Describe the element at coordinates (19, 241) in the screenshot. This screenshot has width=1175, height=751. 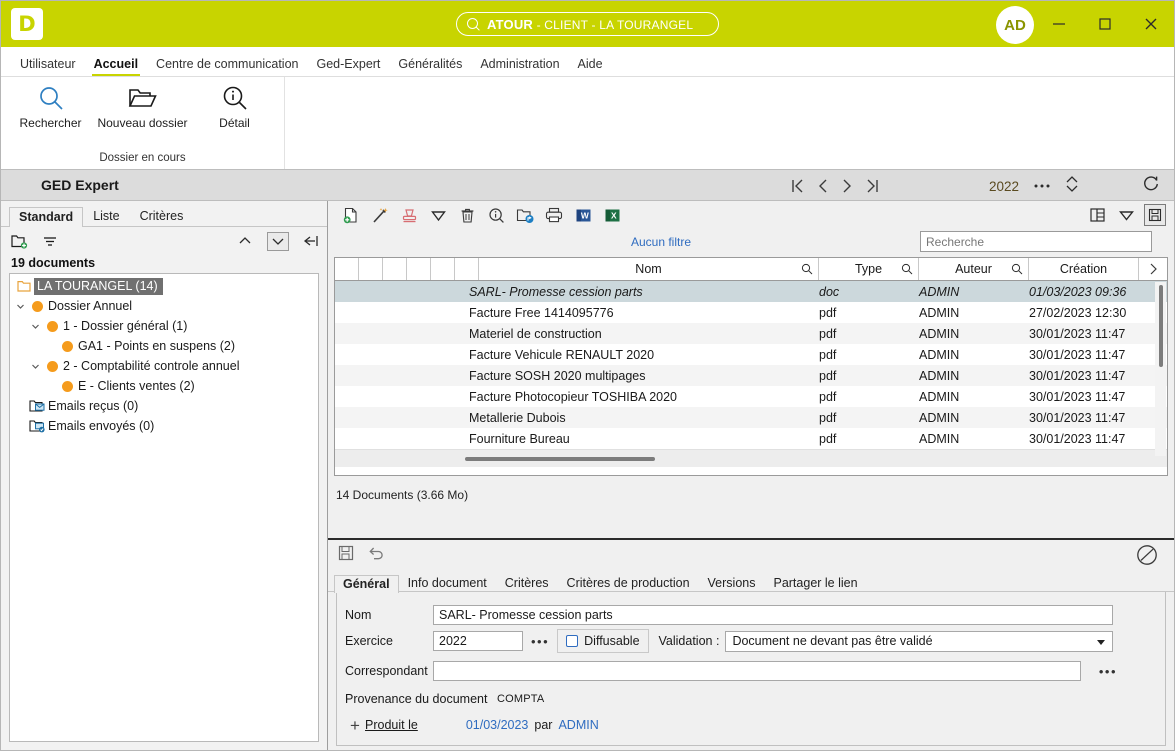
I see `new-folder-icon` at that location.